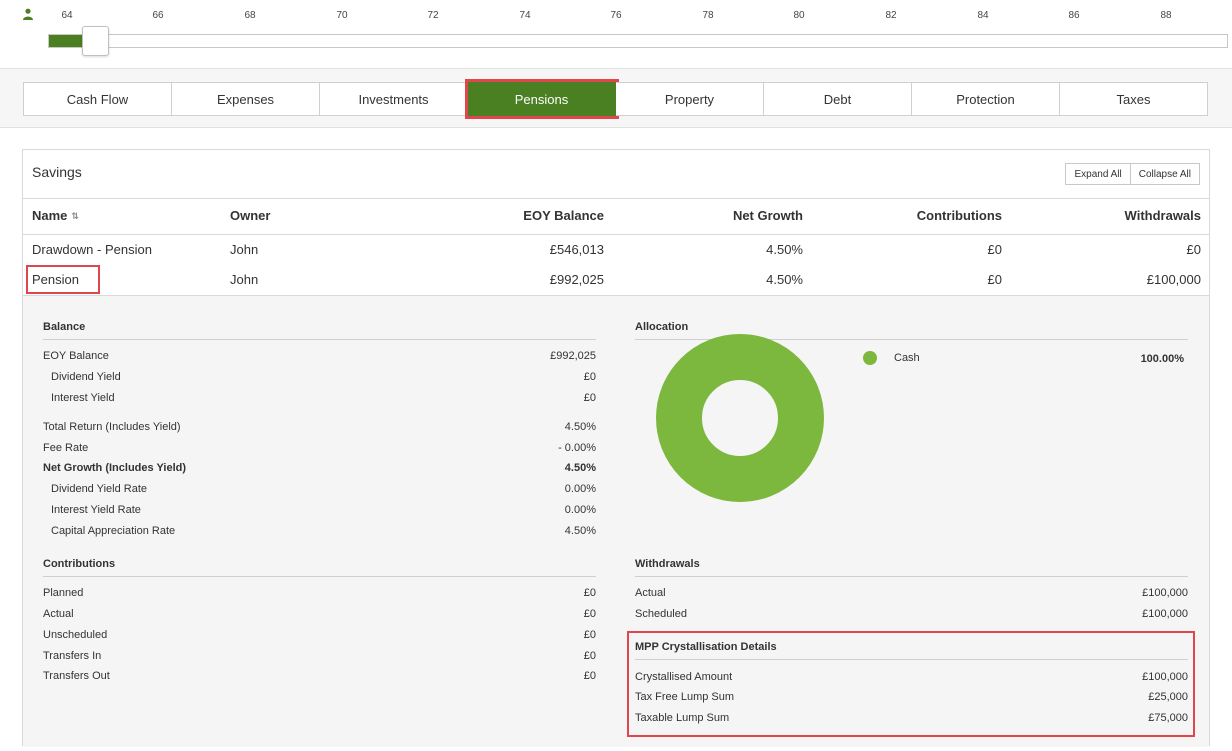  What do you see at coordinates (72, 656) in the screenshot?
I see `contributions-label: Transfers In` at bounding box center [72, 656].